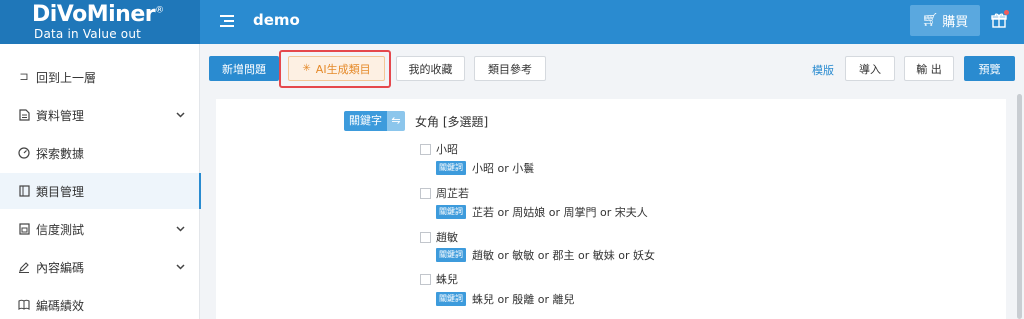  Describe the element at coordinates (60, 115) in the screenshot. I see `sidebar-item-label: 資料管理` at that location.